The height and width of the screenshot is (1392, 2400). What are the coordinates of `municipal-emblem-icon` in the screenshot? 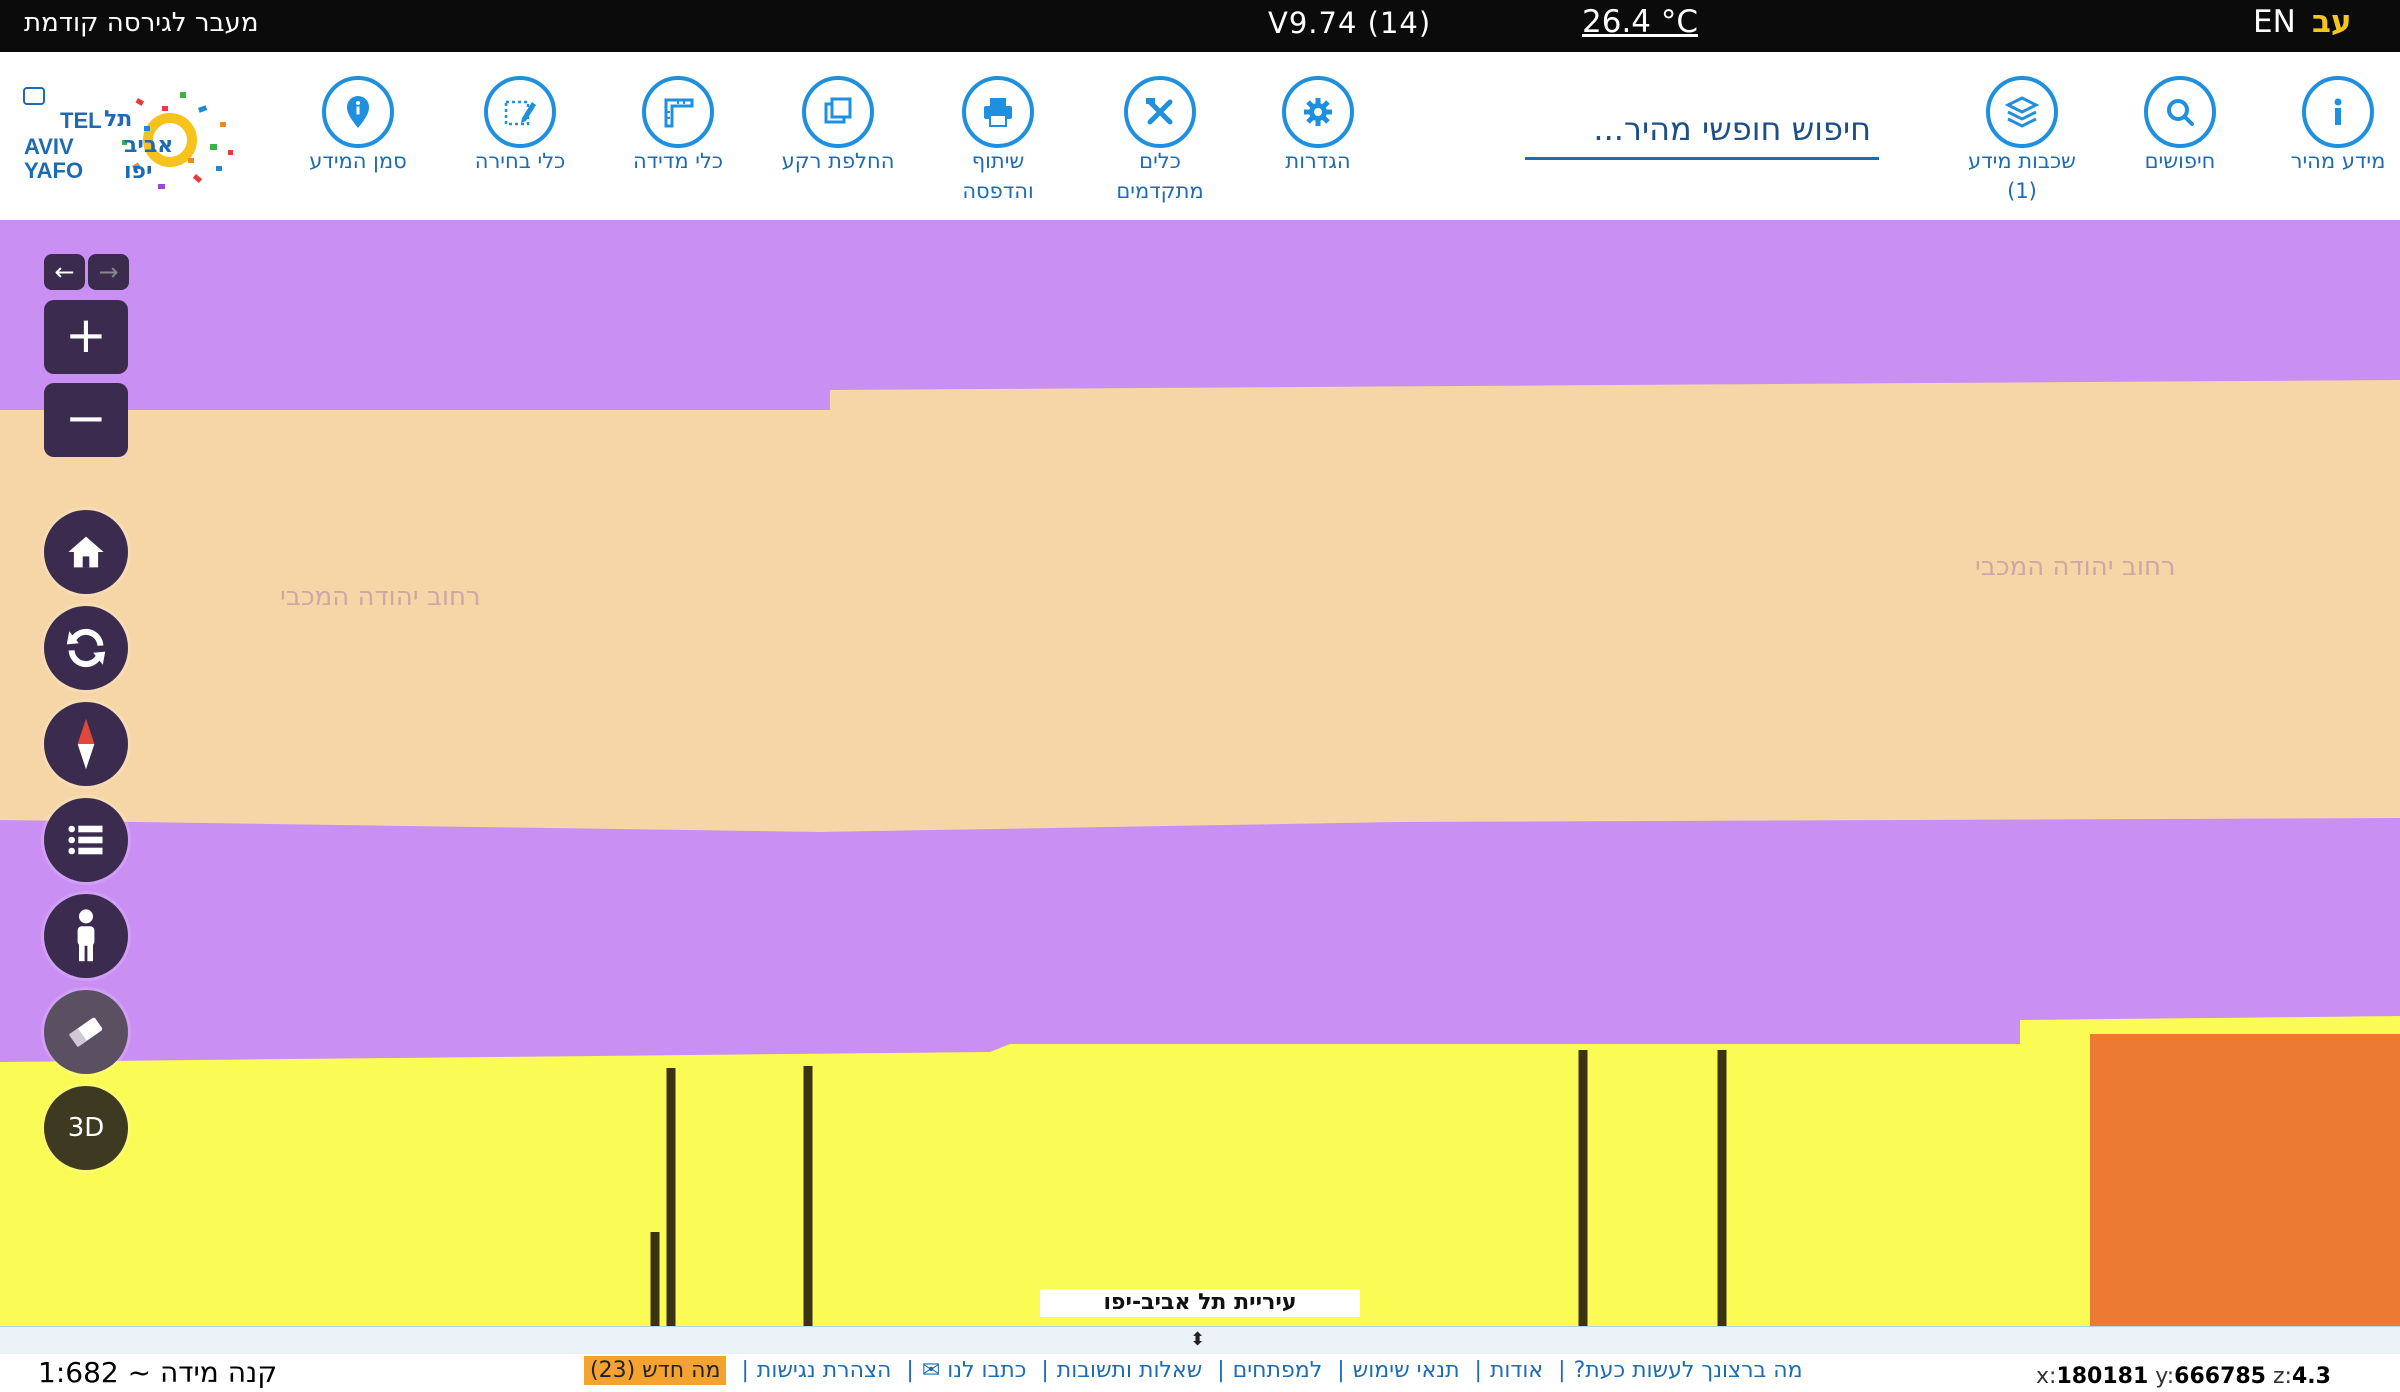 It's located at (34, 96).